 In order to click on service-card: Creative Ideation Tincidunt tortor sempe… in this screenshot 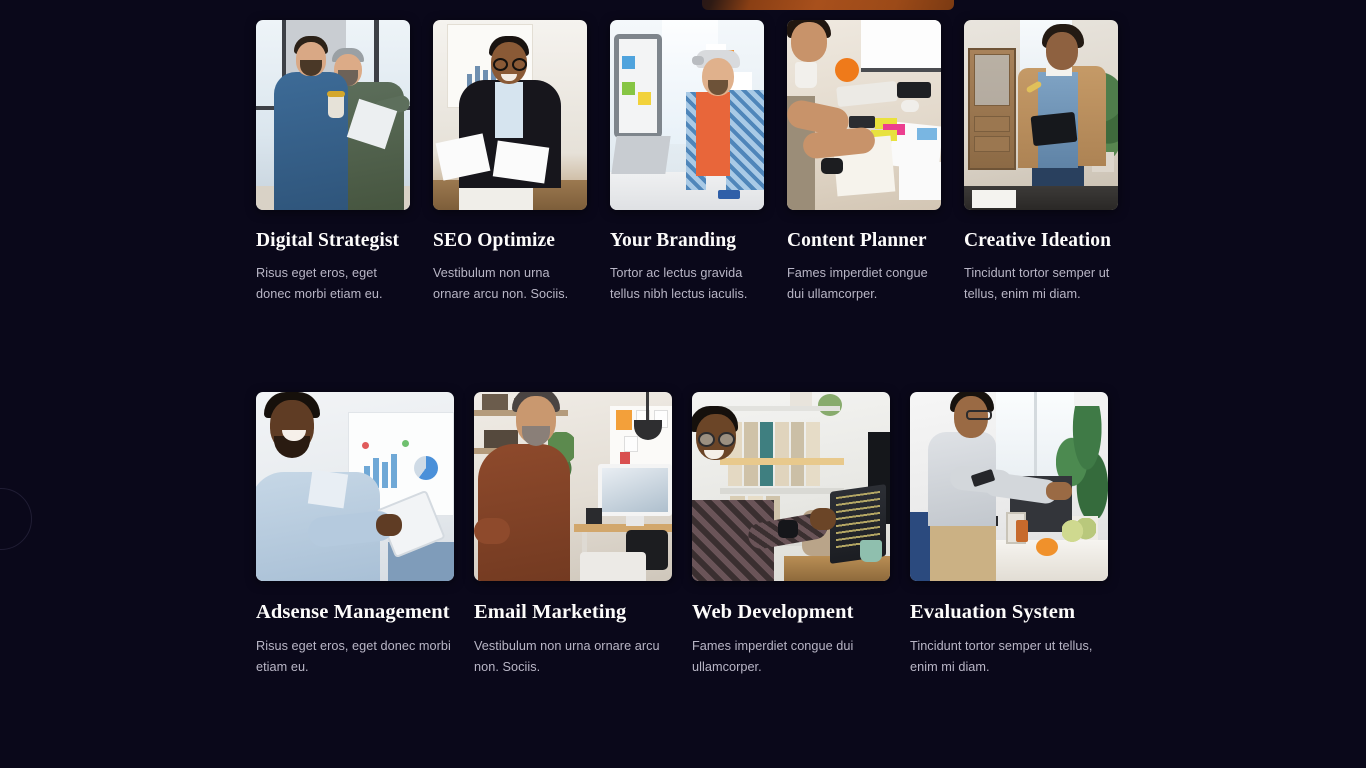, I will do `click(1041, 162)`.